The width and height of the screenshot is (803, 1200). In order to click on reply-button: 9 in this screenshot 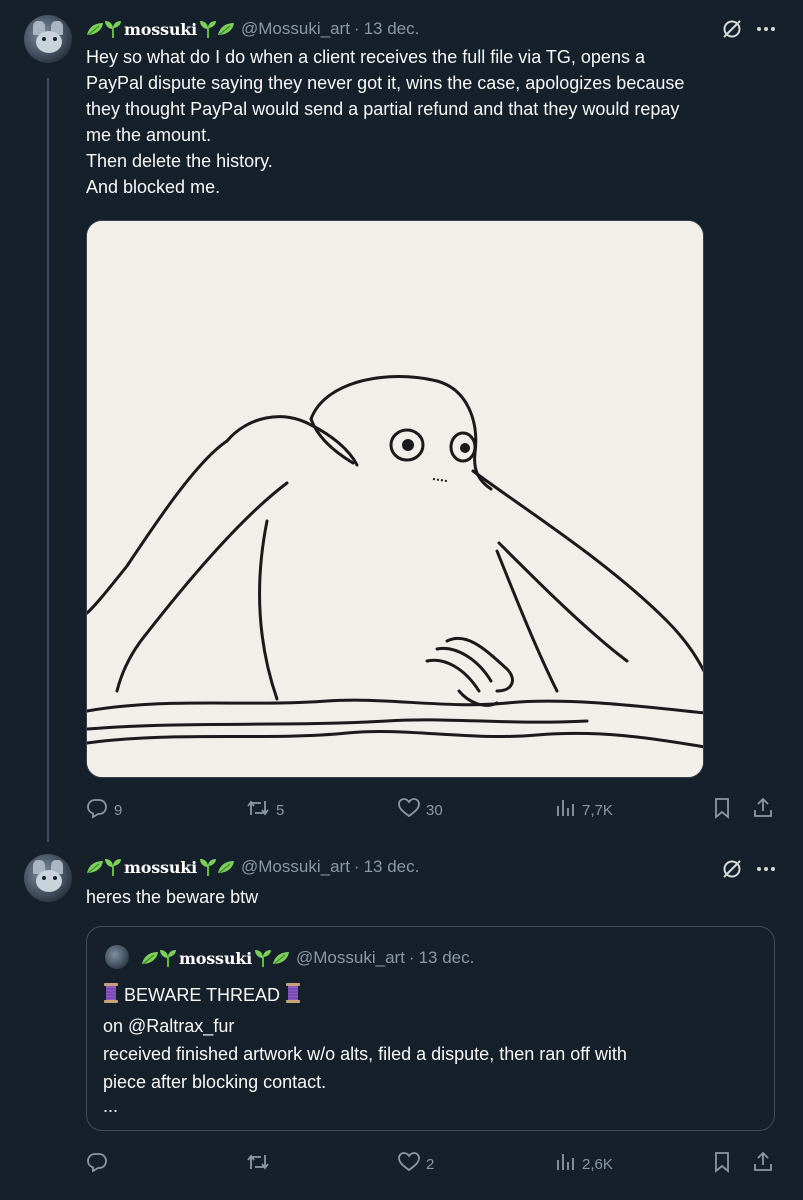, I will do `click(104, 810)`.